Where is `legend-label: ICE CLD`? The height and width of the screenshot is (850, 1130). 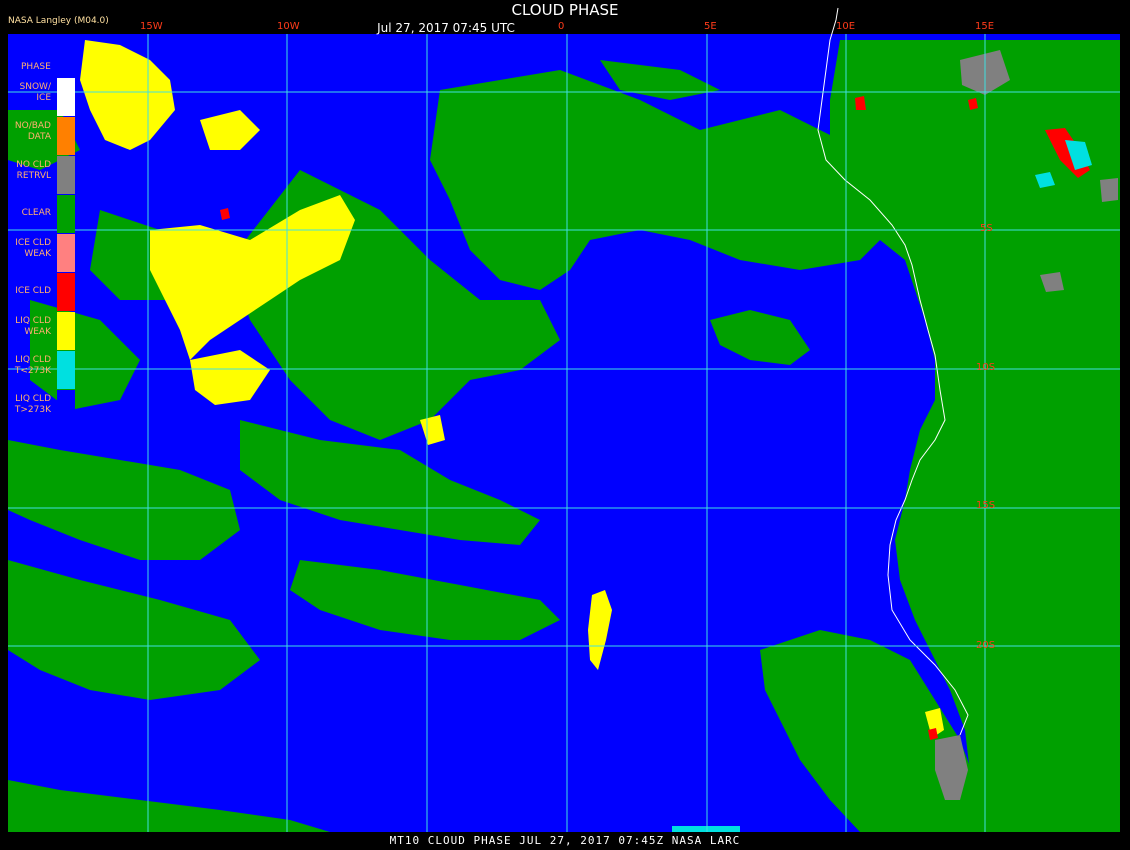 legend-label: ICE CLD is located at coordinates (33, 291).